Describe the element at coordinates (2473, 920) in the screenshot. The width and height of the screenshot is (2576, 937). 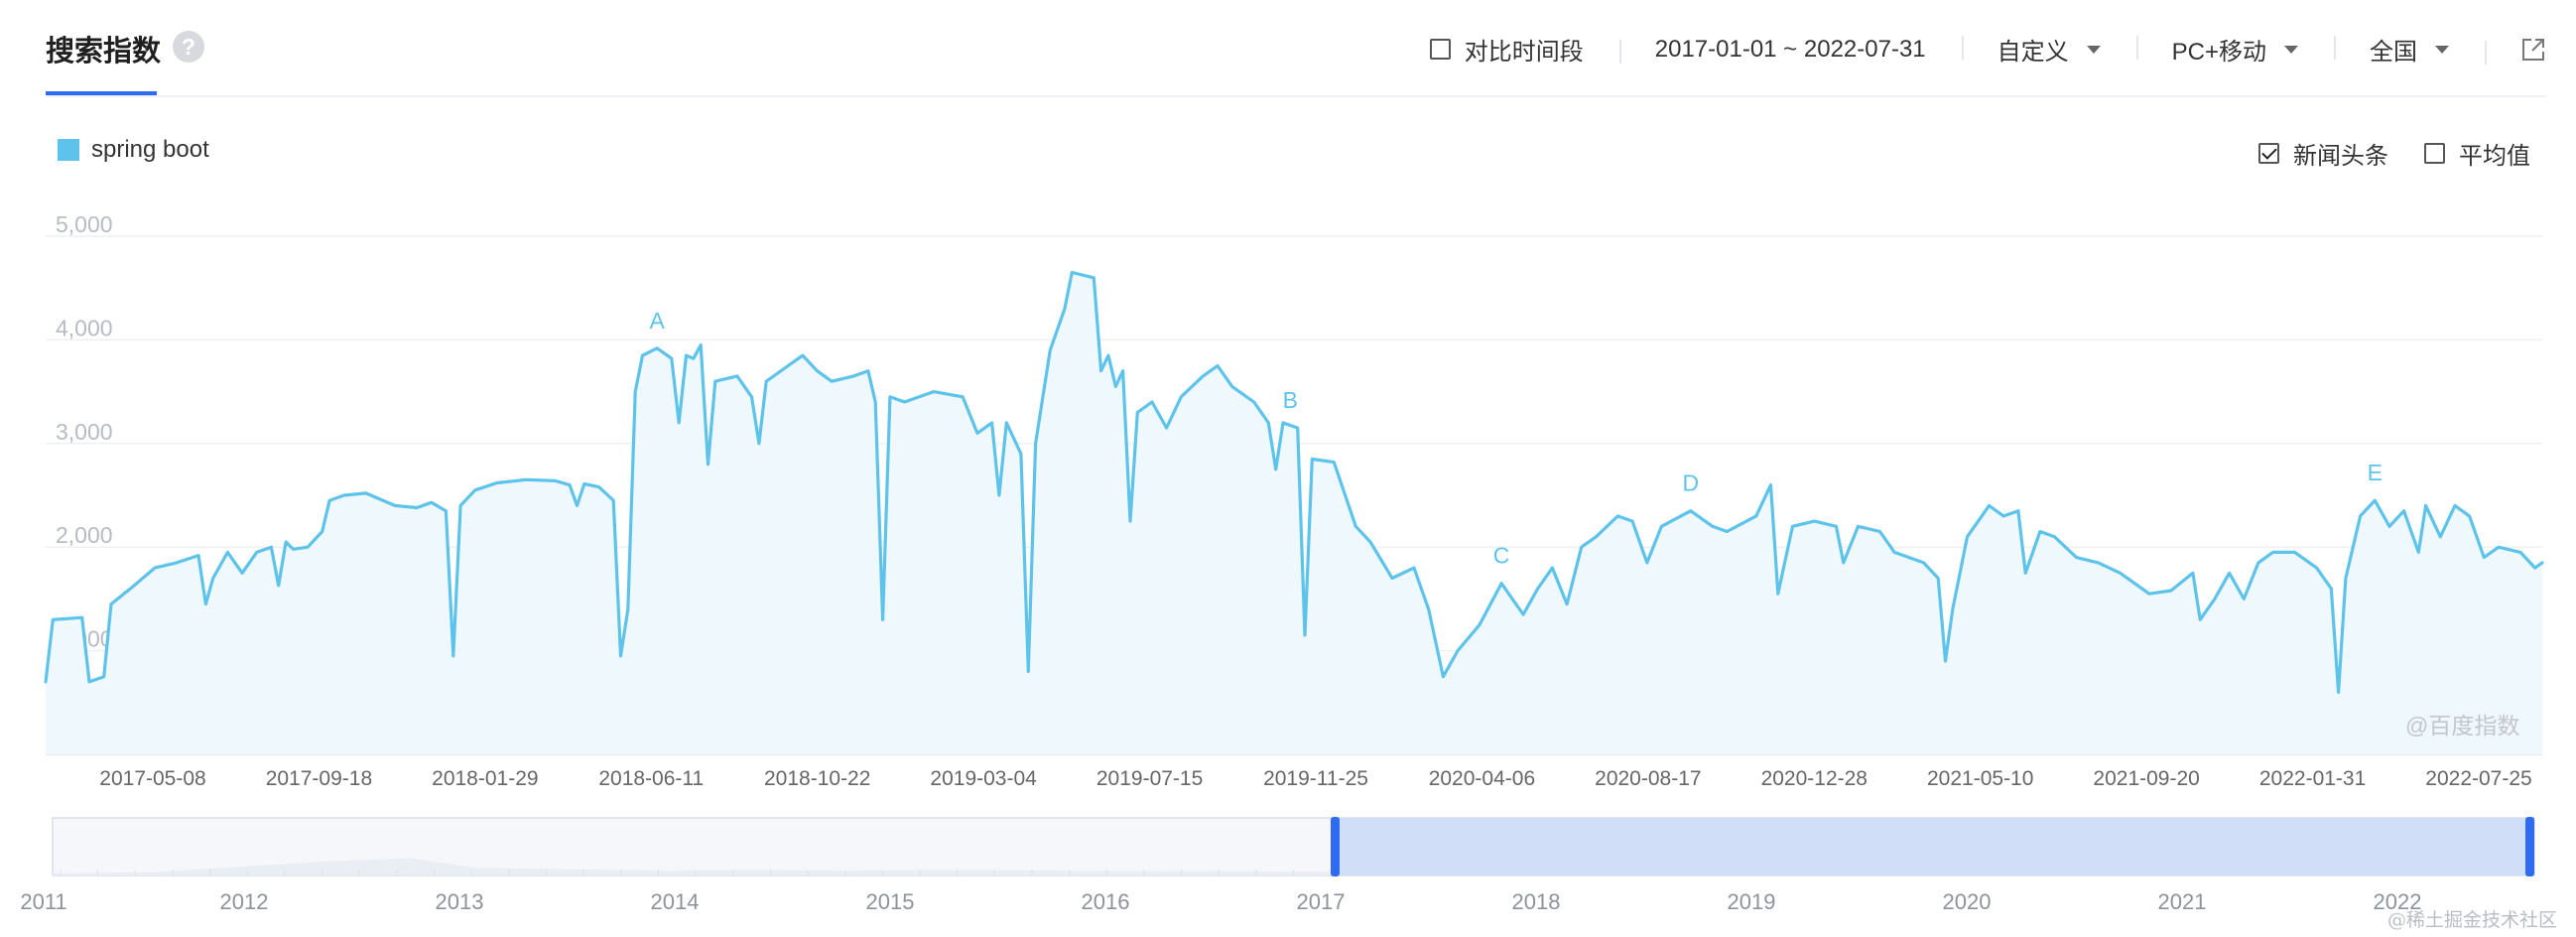
I see `corner-watermark: @稀土掘金技术社区` at that location.